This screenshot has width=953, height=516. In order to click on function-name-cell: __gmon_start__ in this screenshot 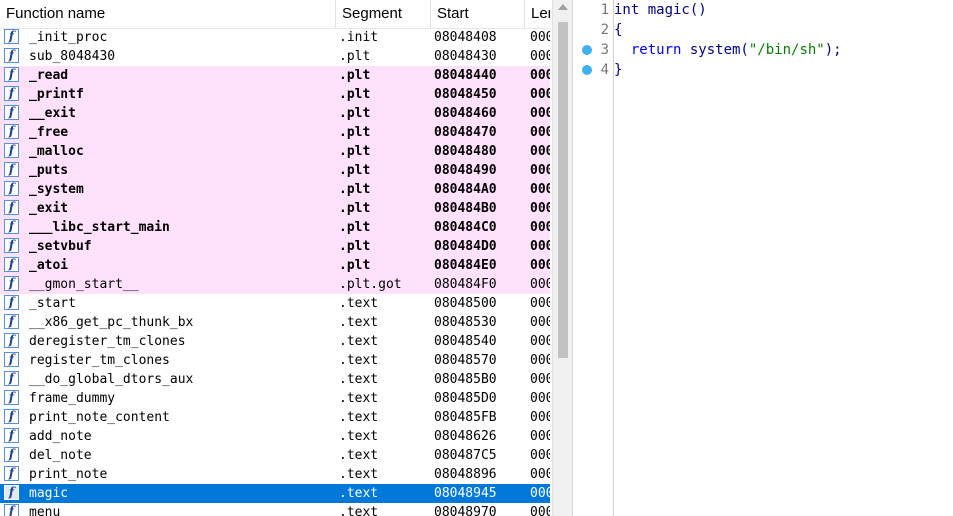, I will do `click(84, 284)`.